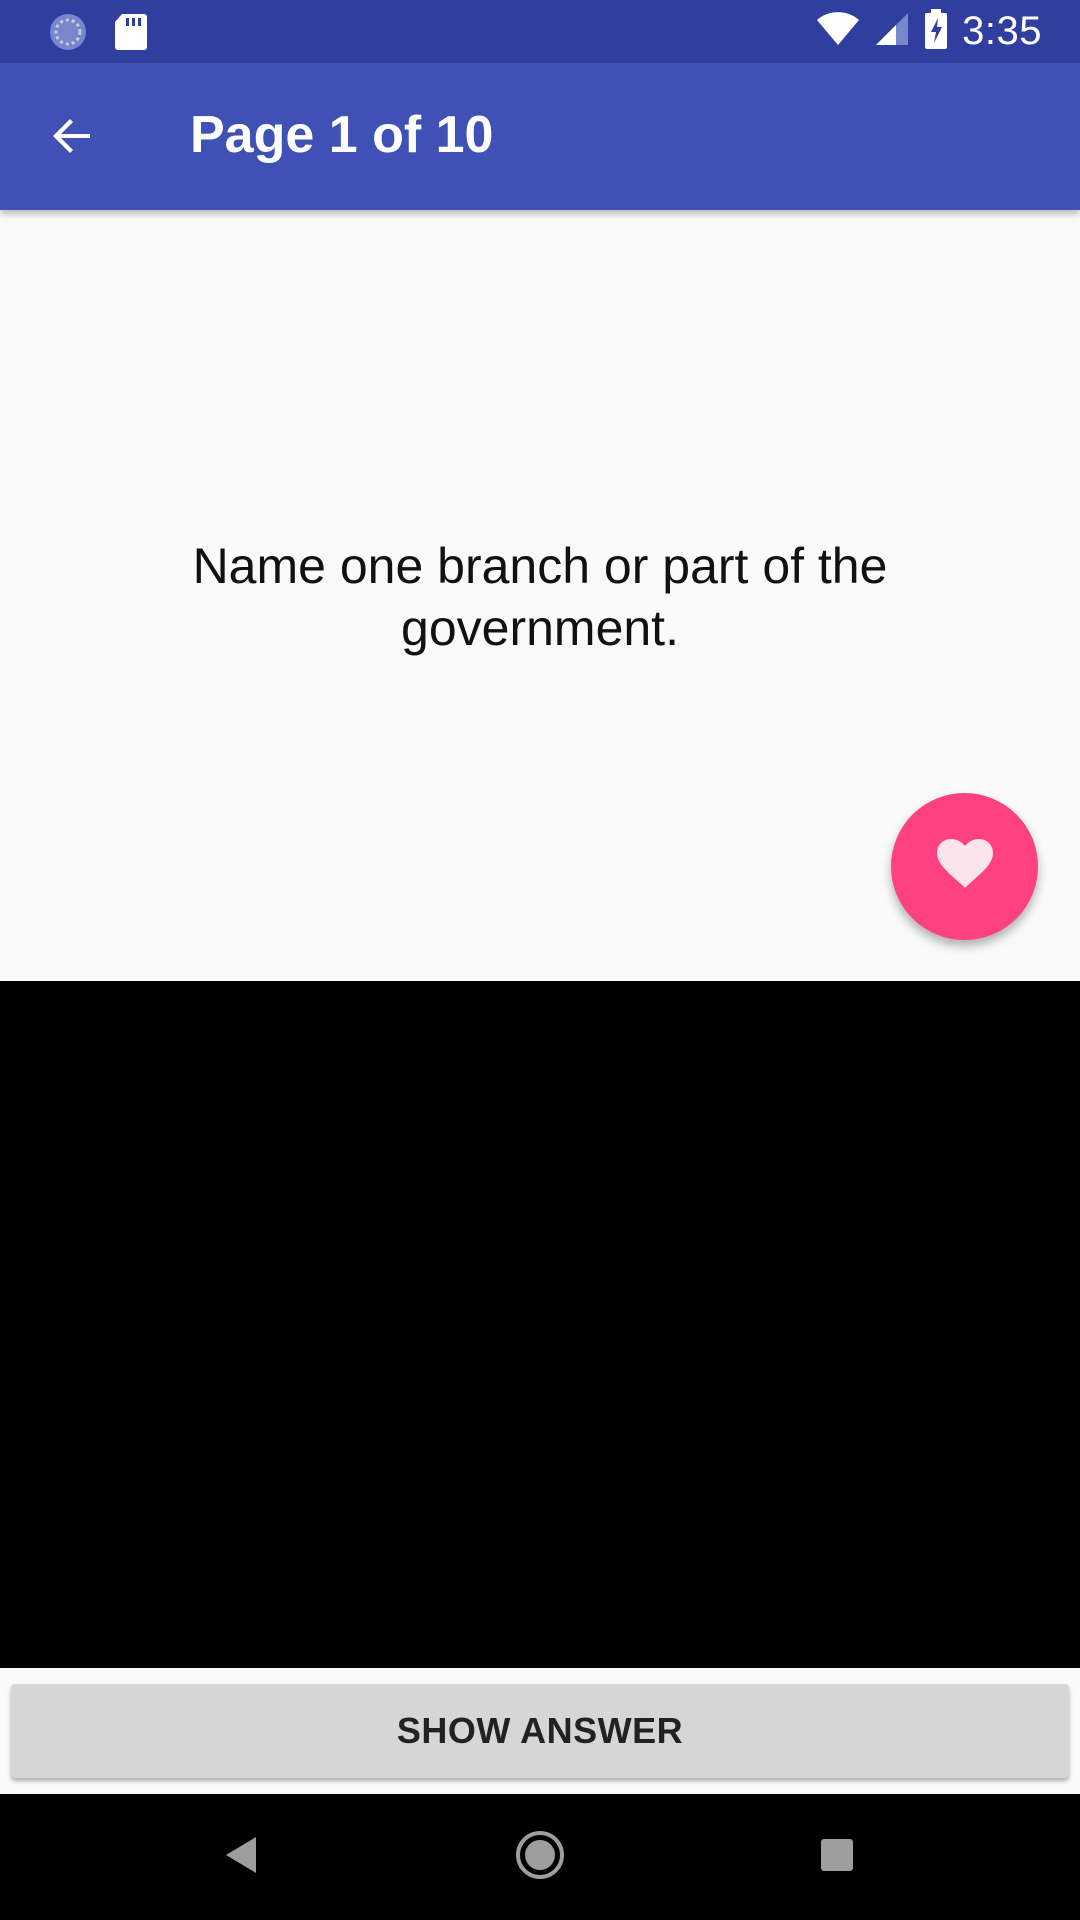 This screenshot has height=1920, width=1080. I want to click on loading-icon, so click(68, 32).